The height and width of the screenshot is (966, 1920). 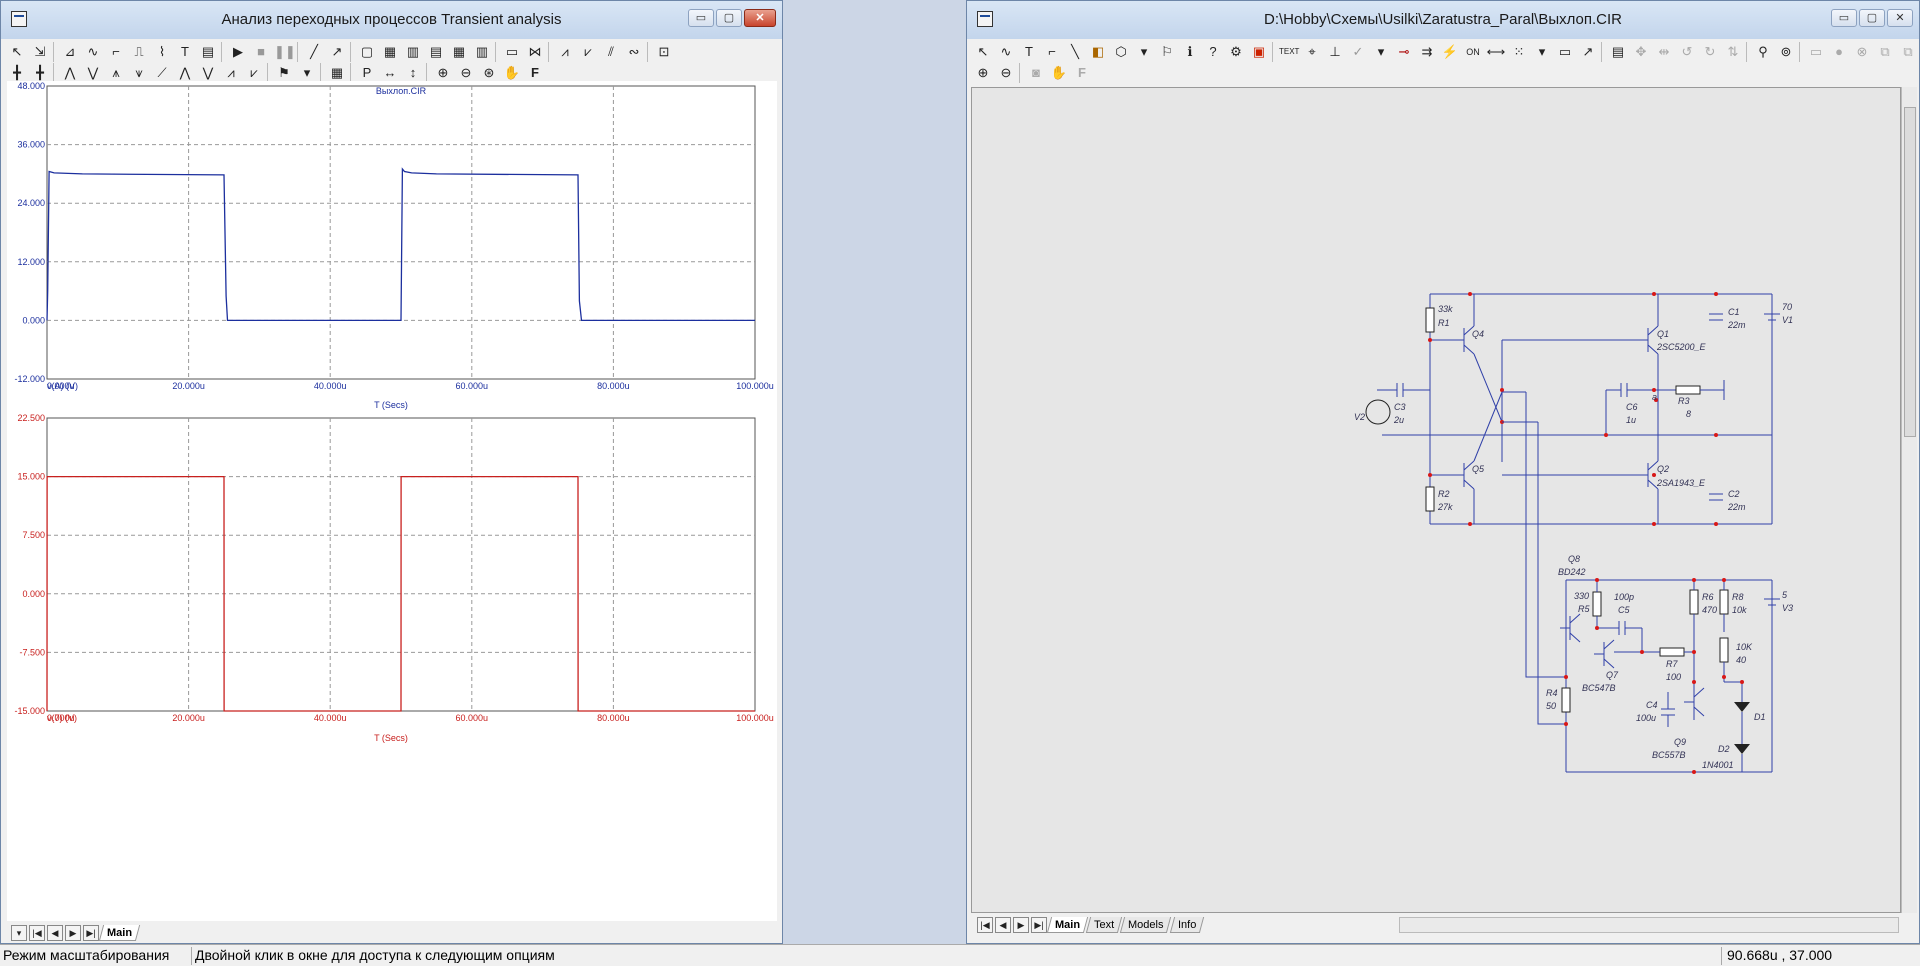 What do you see at coordinates (1052, 52) in the screenshot?
I see `ortho-wire-icon: ⌐` at bounding box center [1052, 52].